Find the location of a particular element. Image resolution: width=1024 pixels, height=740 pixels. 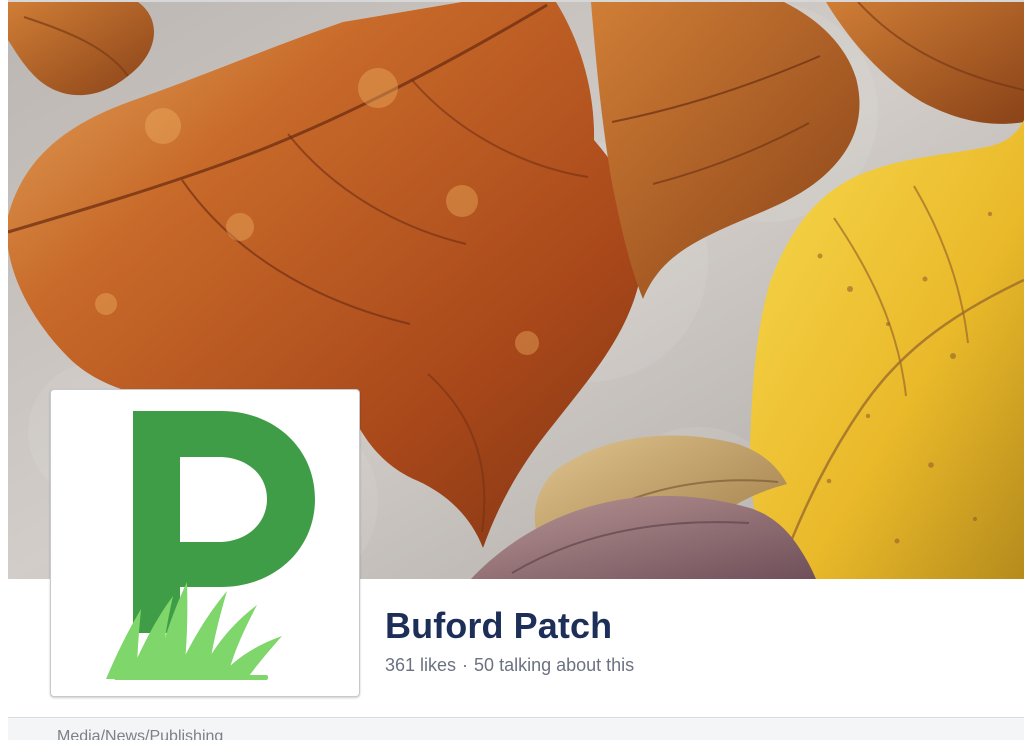

talking-about-count: 50 talking about this is located at coordinates (554, 665).